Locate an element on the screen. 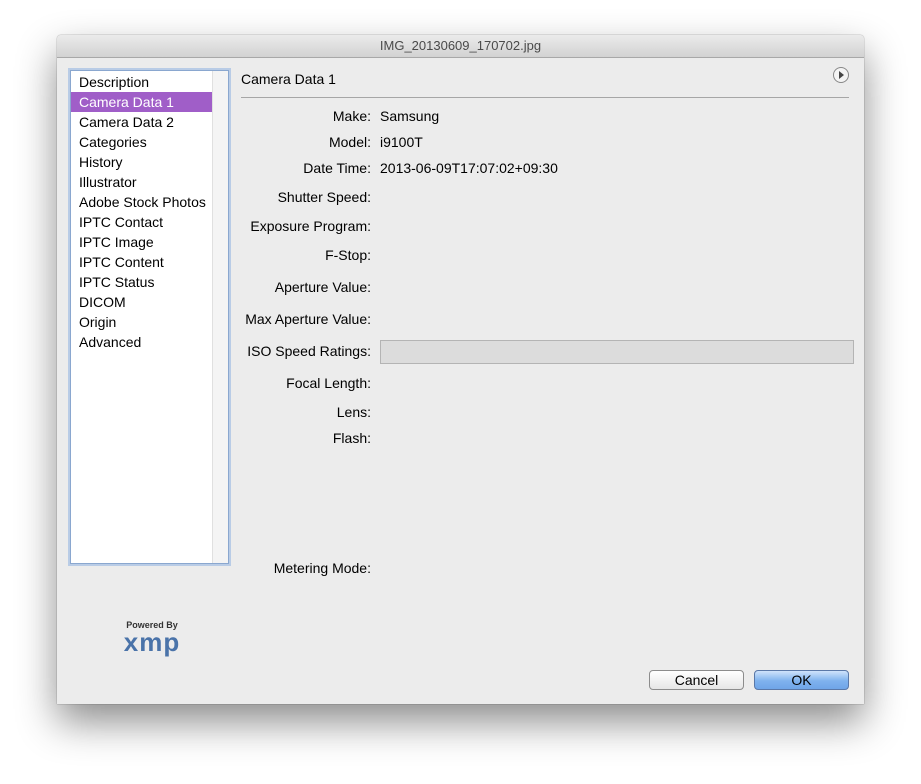  date-time-value: 2013-06-09T17:07:02+09:30 is located at coordinates (469, 168).